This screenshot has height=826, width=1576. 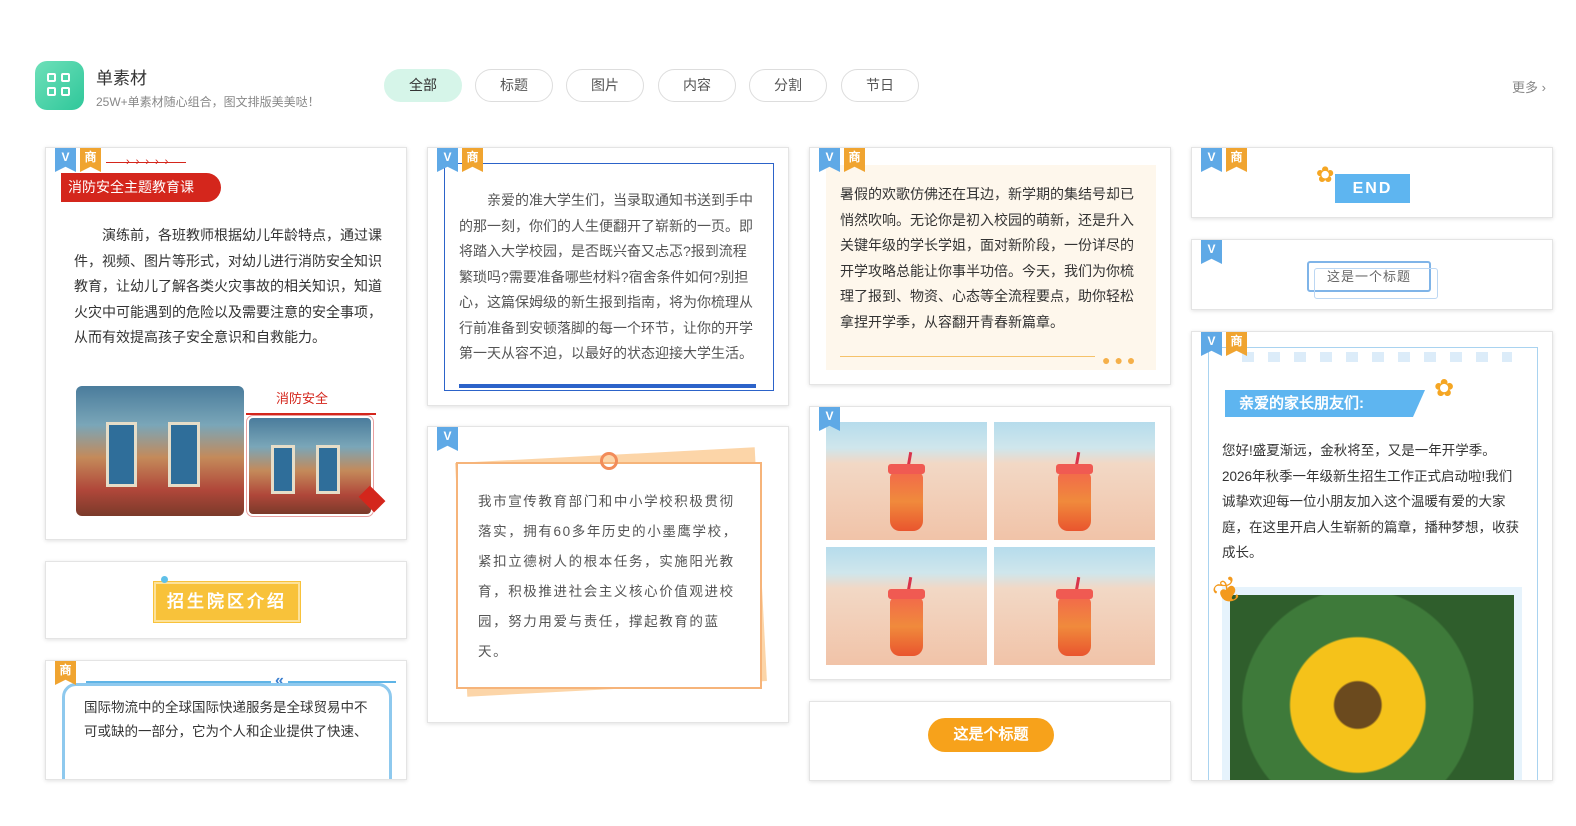 I want to click on card-heading: 消防安全主题教育课, so click(x=141, y=187).